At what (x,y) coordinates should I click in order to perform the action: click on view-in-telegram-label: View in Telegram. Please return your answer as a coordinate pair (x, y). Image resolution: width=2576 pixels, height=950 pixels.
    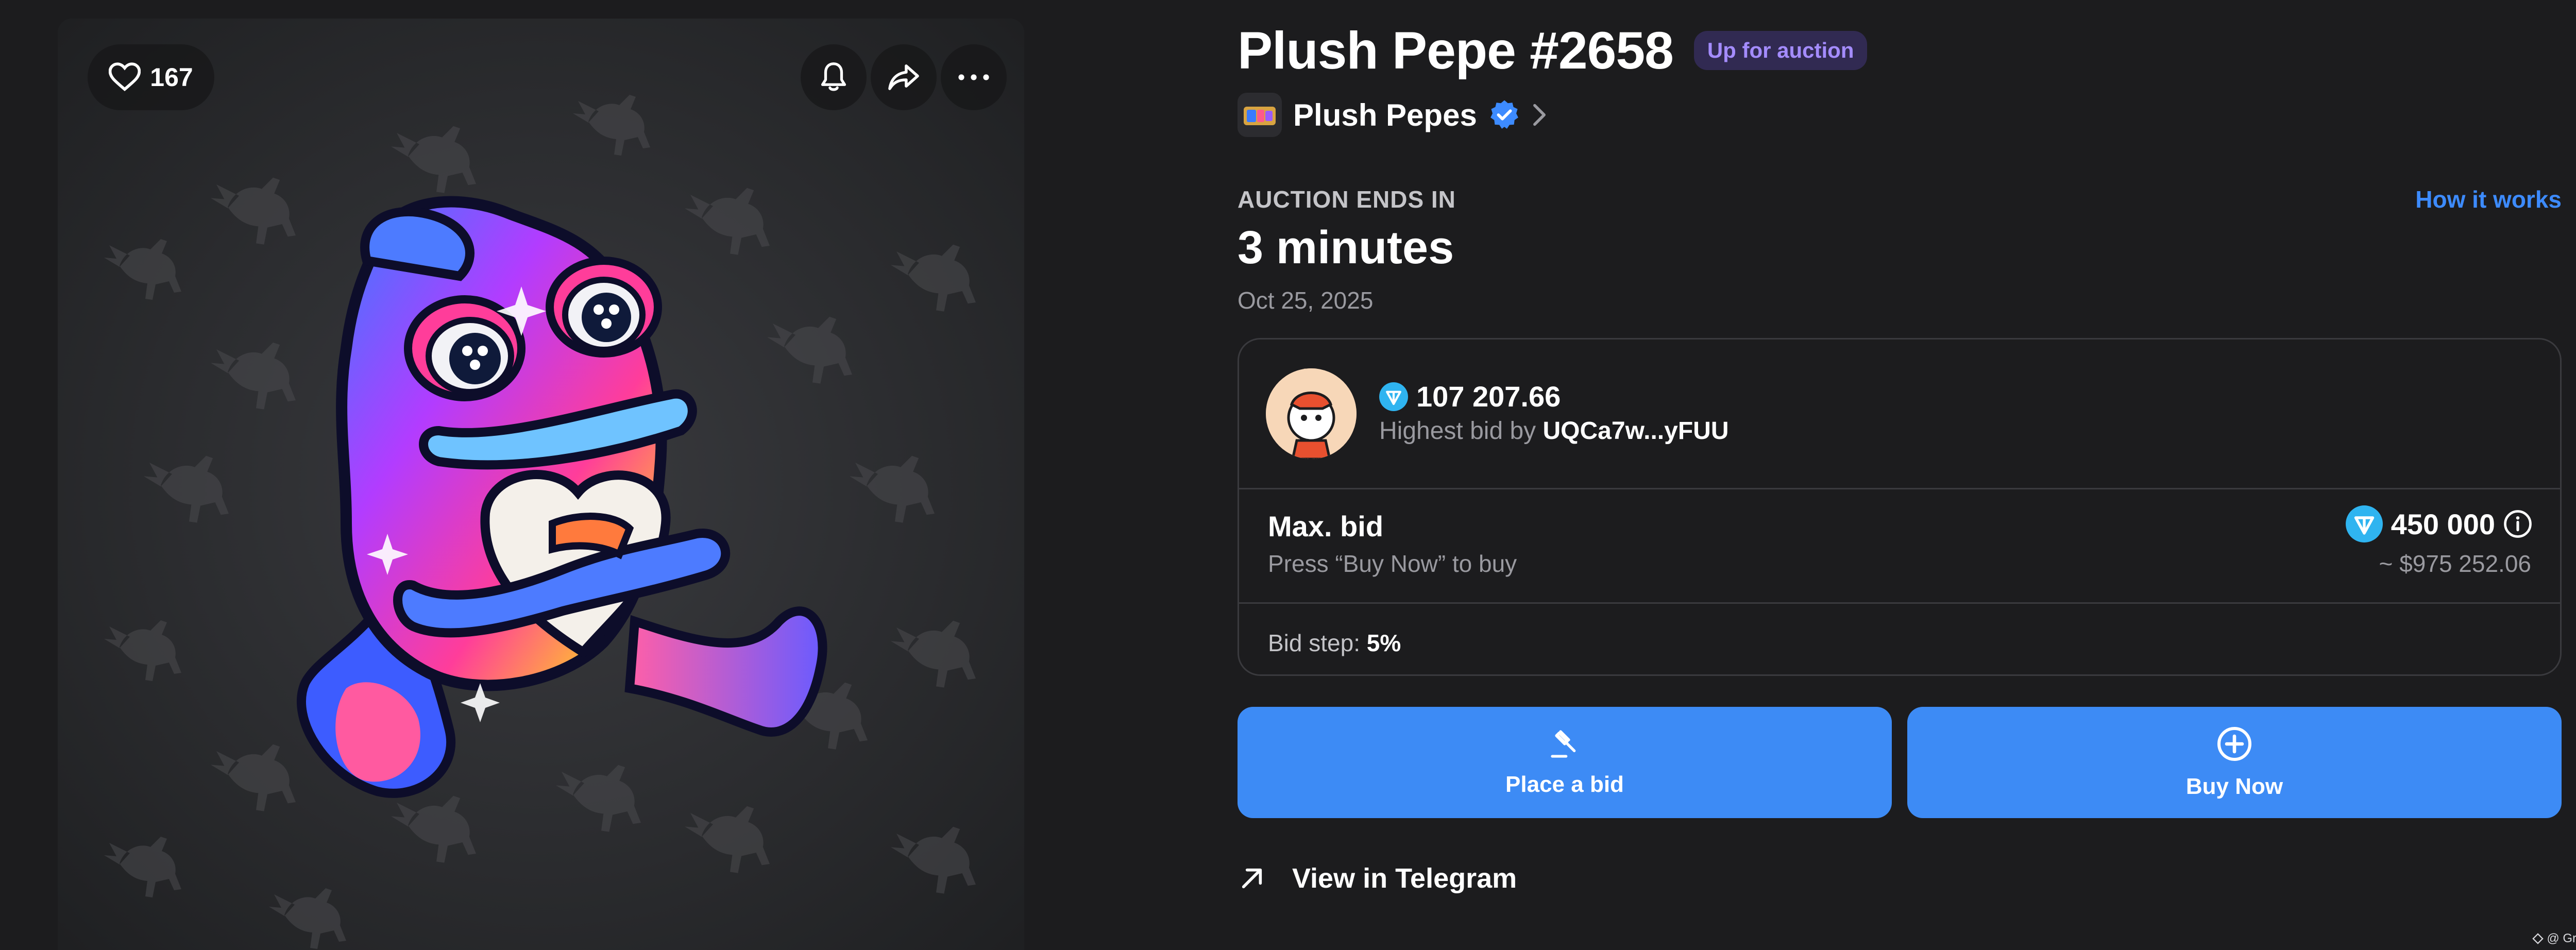
    Looking at the image, I should click on (1404, 878).